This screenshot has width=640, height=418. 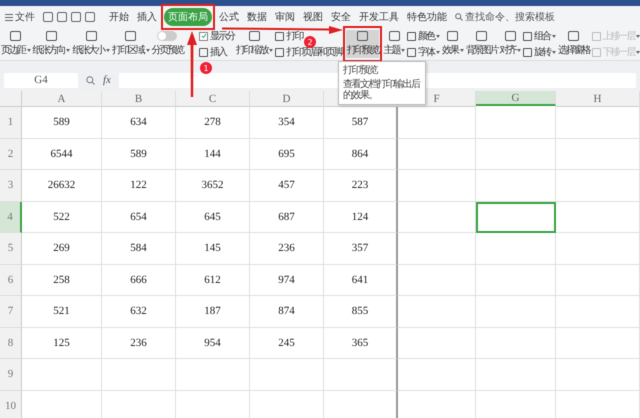 I want to click on table-cell: 954, so click(x=213, y=343).